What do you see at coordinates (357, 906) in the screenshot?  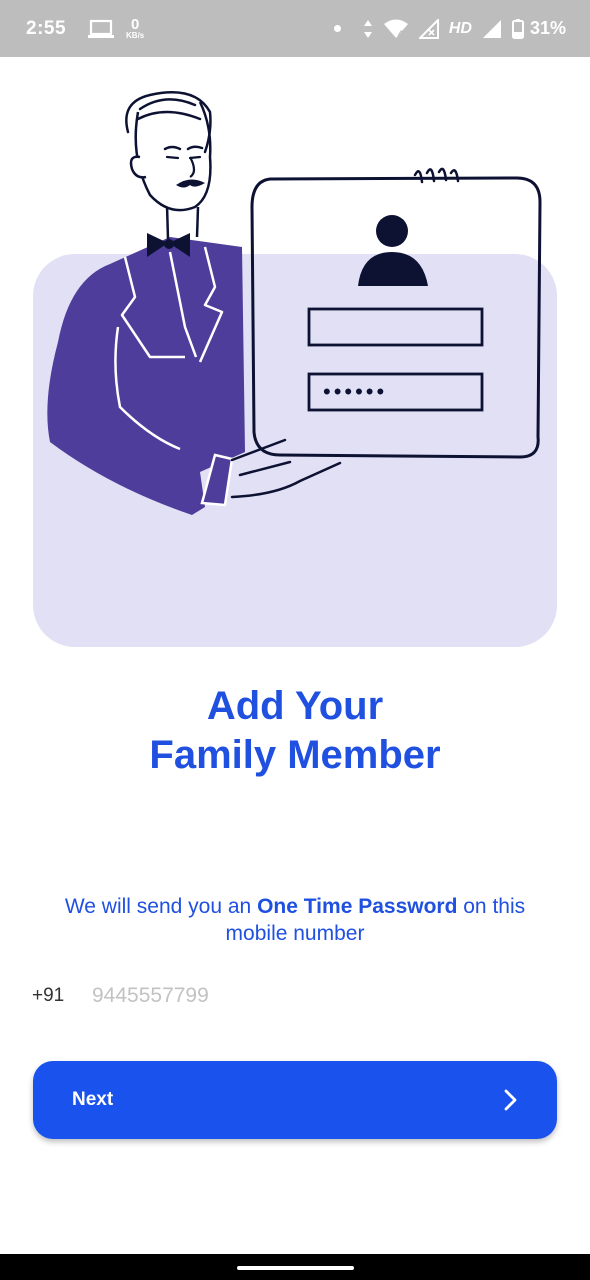 I see `otp-info-bold: One Time Password` at bounding box center [357, 906].